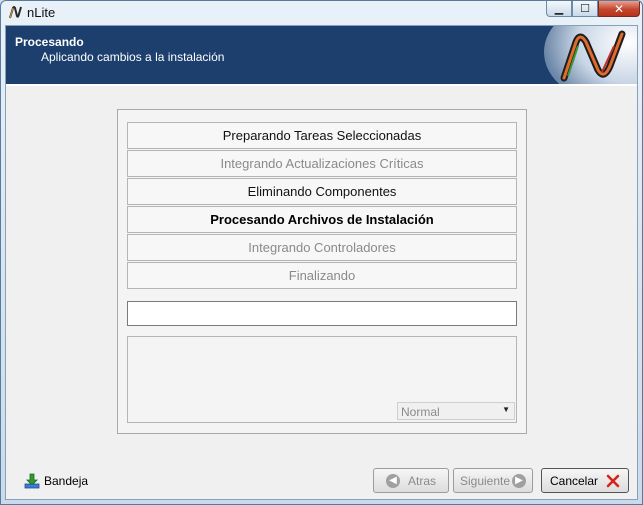 The width and height of the screenshot is (643, 505). What do you see at coordinates (322, 313) in the screenshot?
I see `progress-bar` at bounding box center [322, 313].